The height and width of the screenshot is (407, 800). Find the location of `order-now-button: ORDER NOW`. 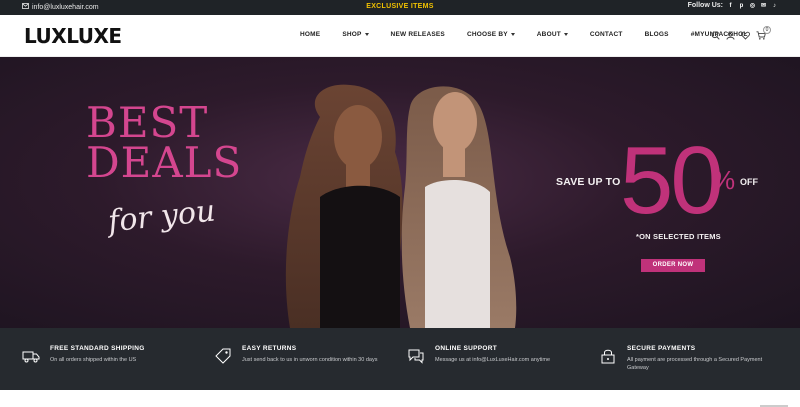

order-now-button: ORDER NOW is located at coordinates (673, 265).